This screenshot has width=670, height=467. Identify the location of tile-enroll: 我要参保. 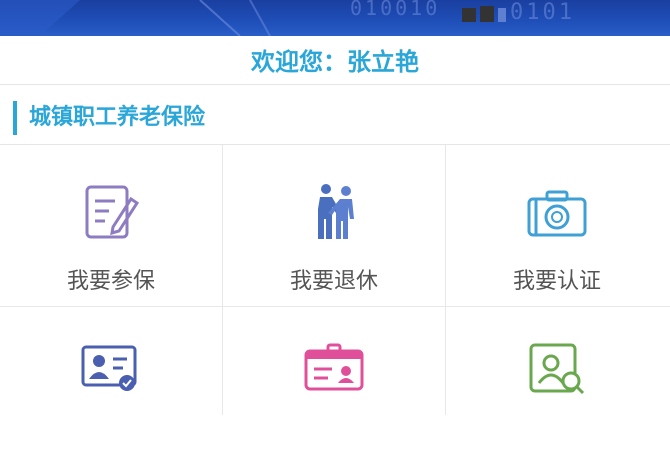
(111, 226).